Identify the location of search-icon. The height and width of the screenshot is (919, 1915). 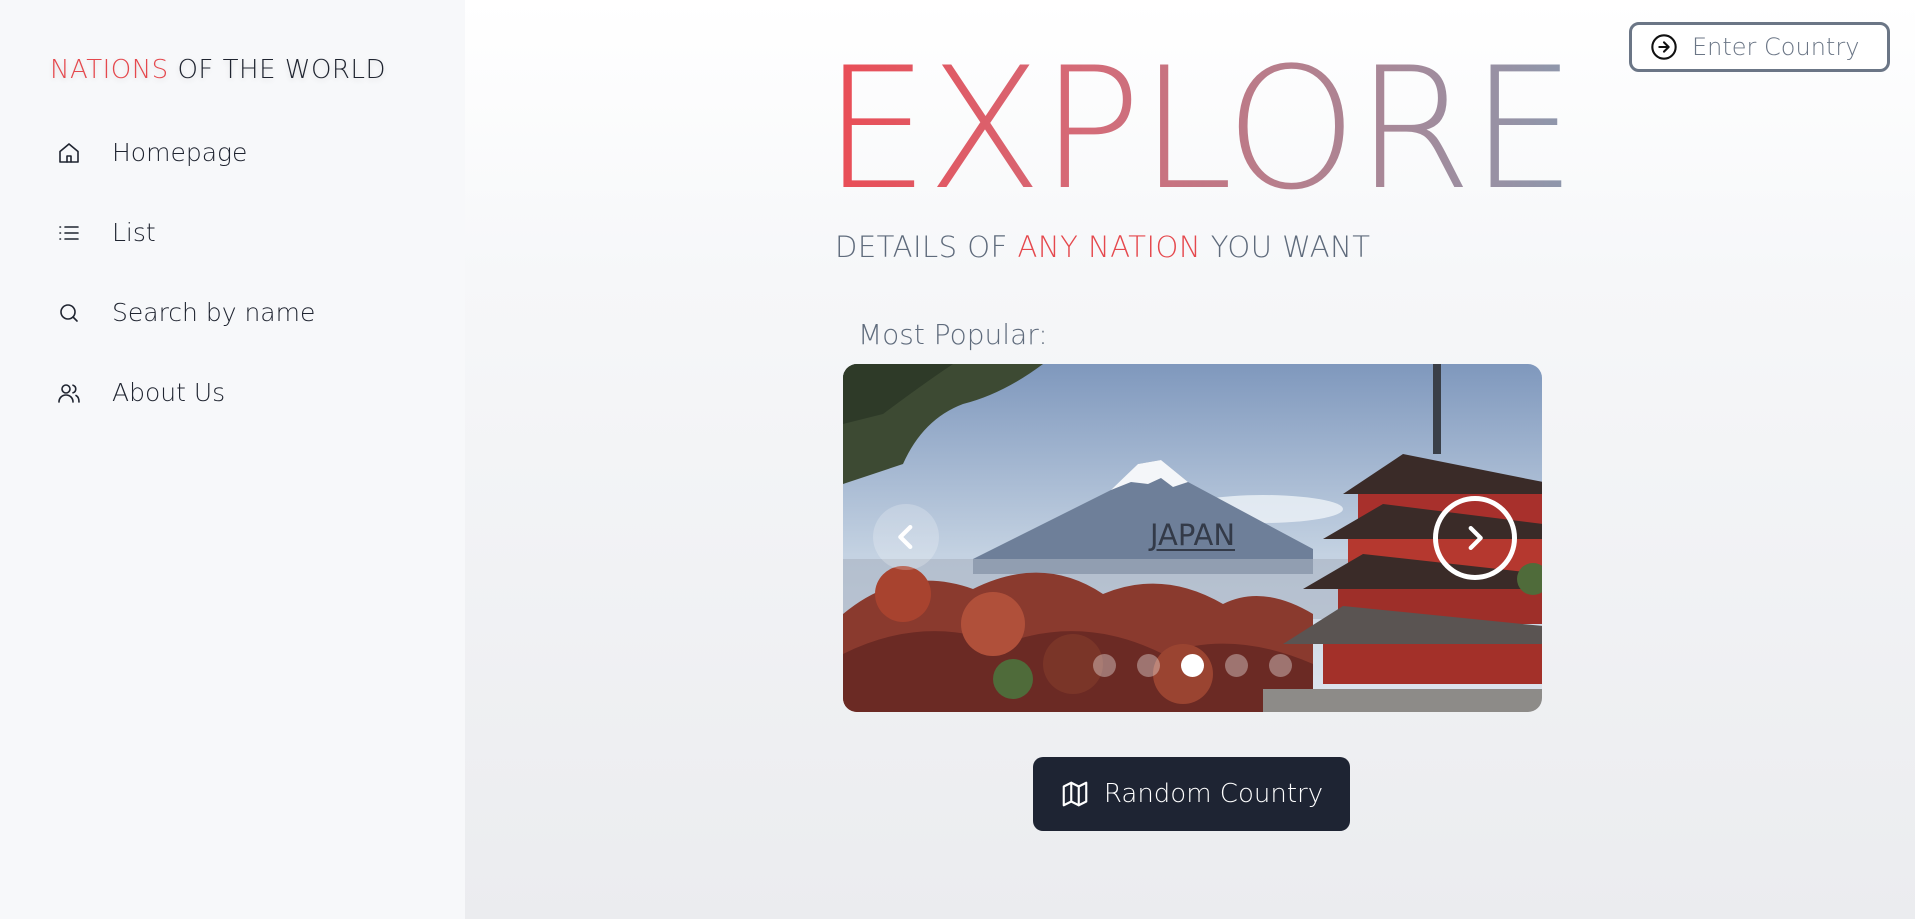
(69, 313).